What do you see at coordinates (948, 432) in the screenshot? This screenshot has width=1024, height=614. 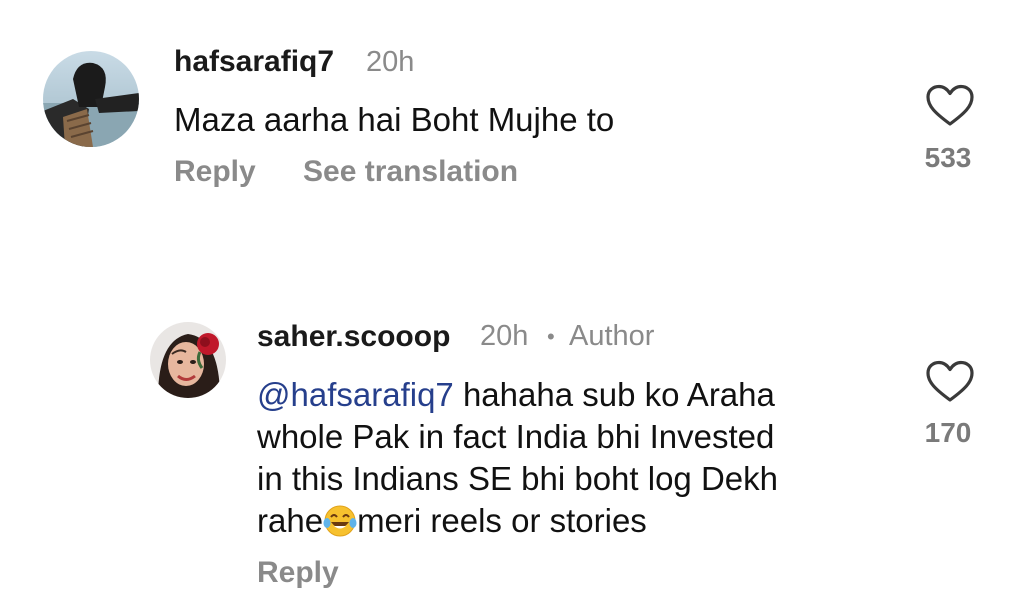 I see `like-count: 170` at bounding box center [948, 432].